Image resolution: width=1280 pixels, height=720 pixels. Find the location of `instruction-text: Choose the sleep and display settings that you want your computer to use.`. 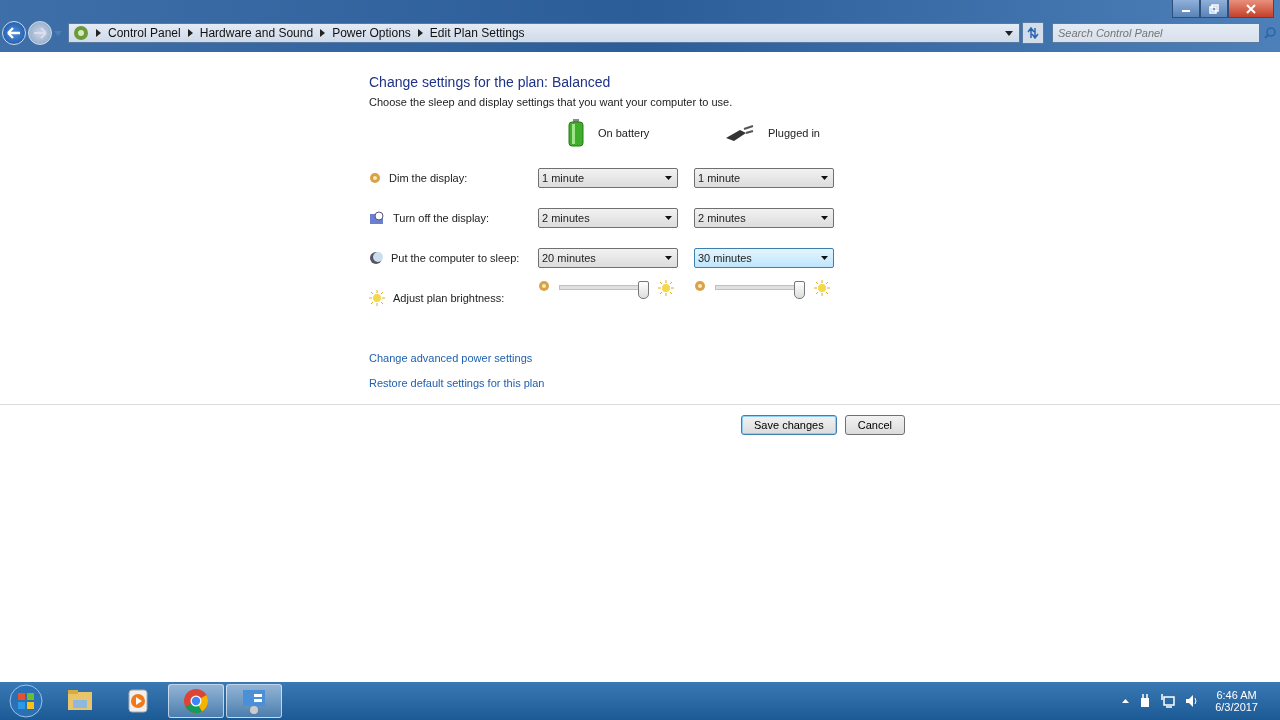

instruction-text: Choose the sleep and display settings that you want your computer to use. is located at coordinates (551, 102).